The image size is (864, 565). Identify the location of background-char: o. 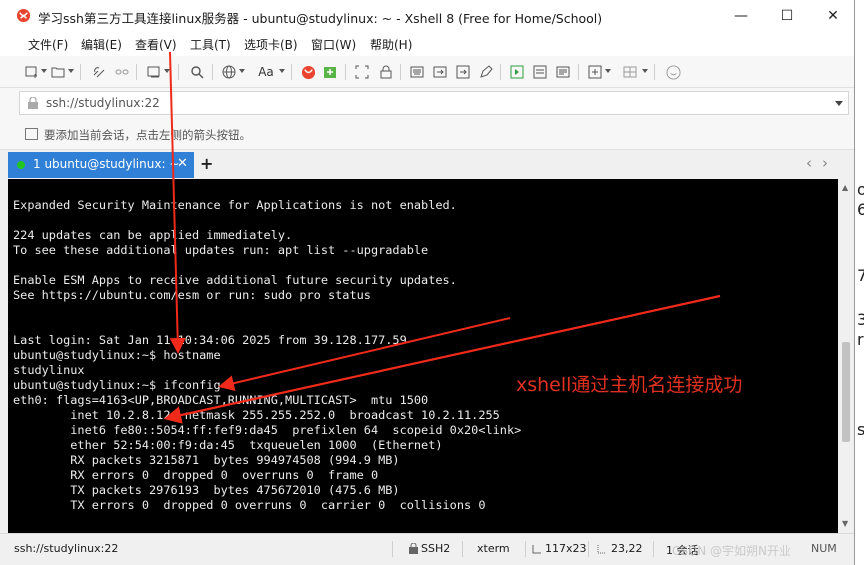
(860, 189).